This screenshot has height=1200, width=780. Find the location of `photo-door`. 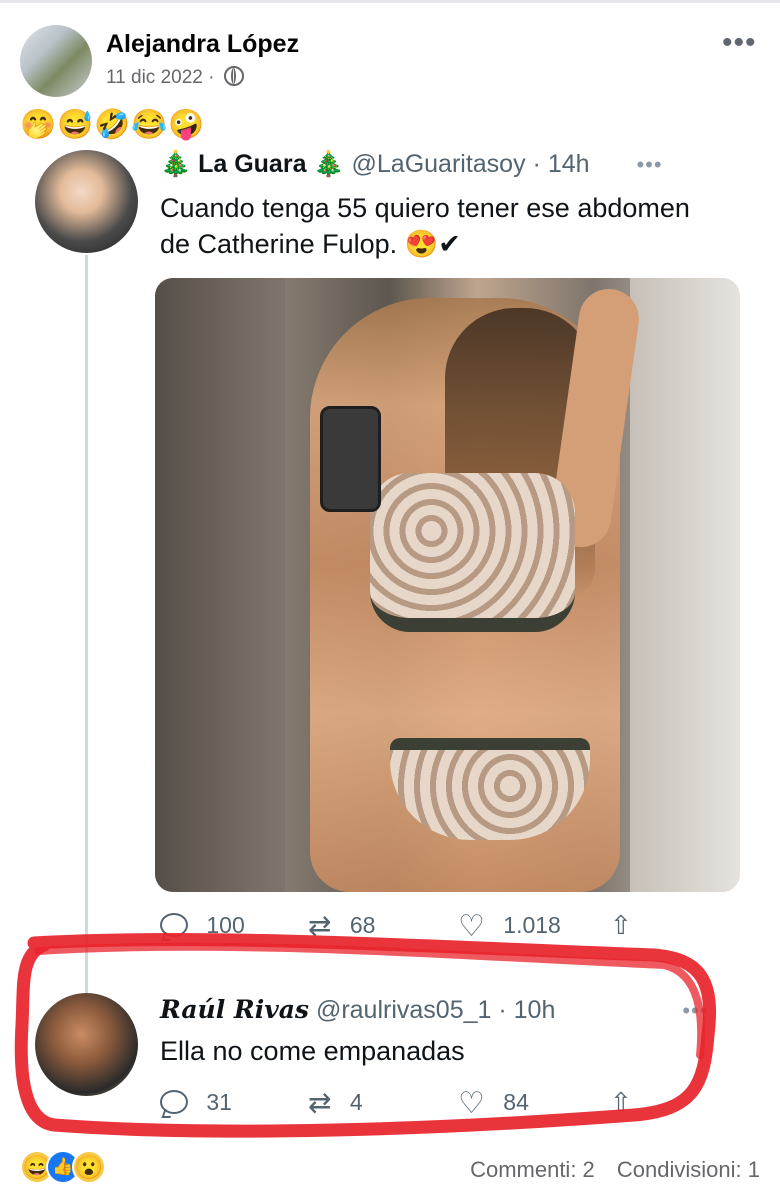

photo-door is located at coordinates (220, 585).